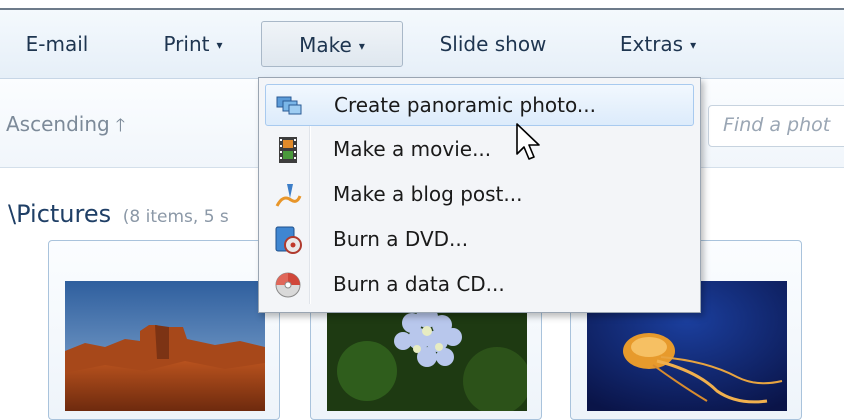 Image resolution: width=844 pixels, height=420 pixels. I want to click on extras-label: Extras, so click(651, 44).